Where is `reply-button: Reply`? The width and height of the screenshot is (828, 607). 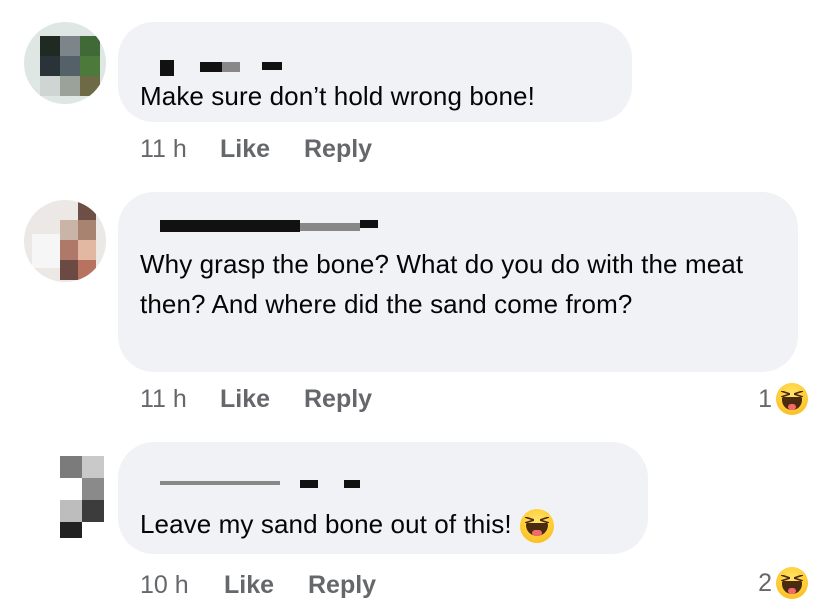 reply-button: Reply is located at coordinates (342, 585).